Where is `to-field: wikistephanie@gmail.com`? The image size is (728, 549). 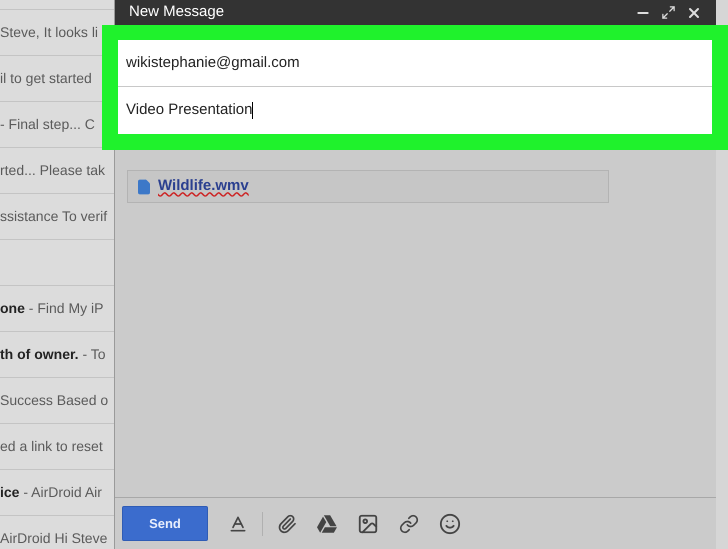 to-field: wikistephanie@gmail.com is located at coordinates (415, 63).